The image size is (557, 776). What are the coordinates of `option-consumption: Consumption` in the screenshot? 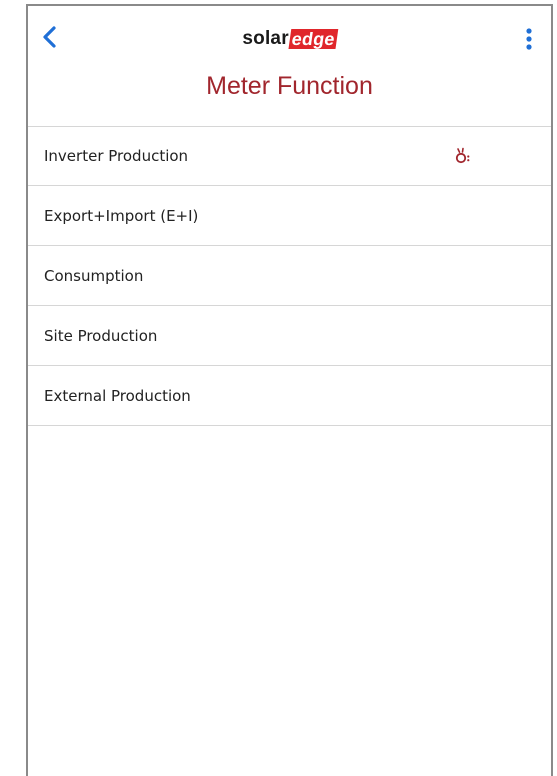 It's located at (289, 276).